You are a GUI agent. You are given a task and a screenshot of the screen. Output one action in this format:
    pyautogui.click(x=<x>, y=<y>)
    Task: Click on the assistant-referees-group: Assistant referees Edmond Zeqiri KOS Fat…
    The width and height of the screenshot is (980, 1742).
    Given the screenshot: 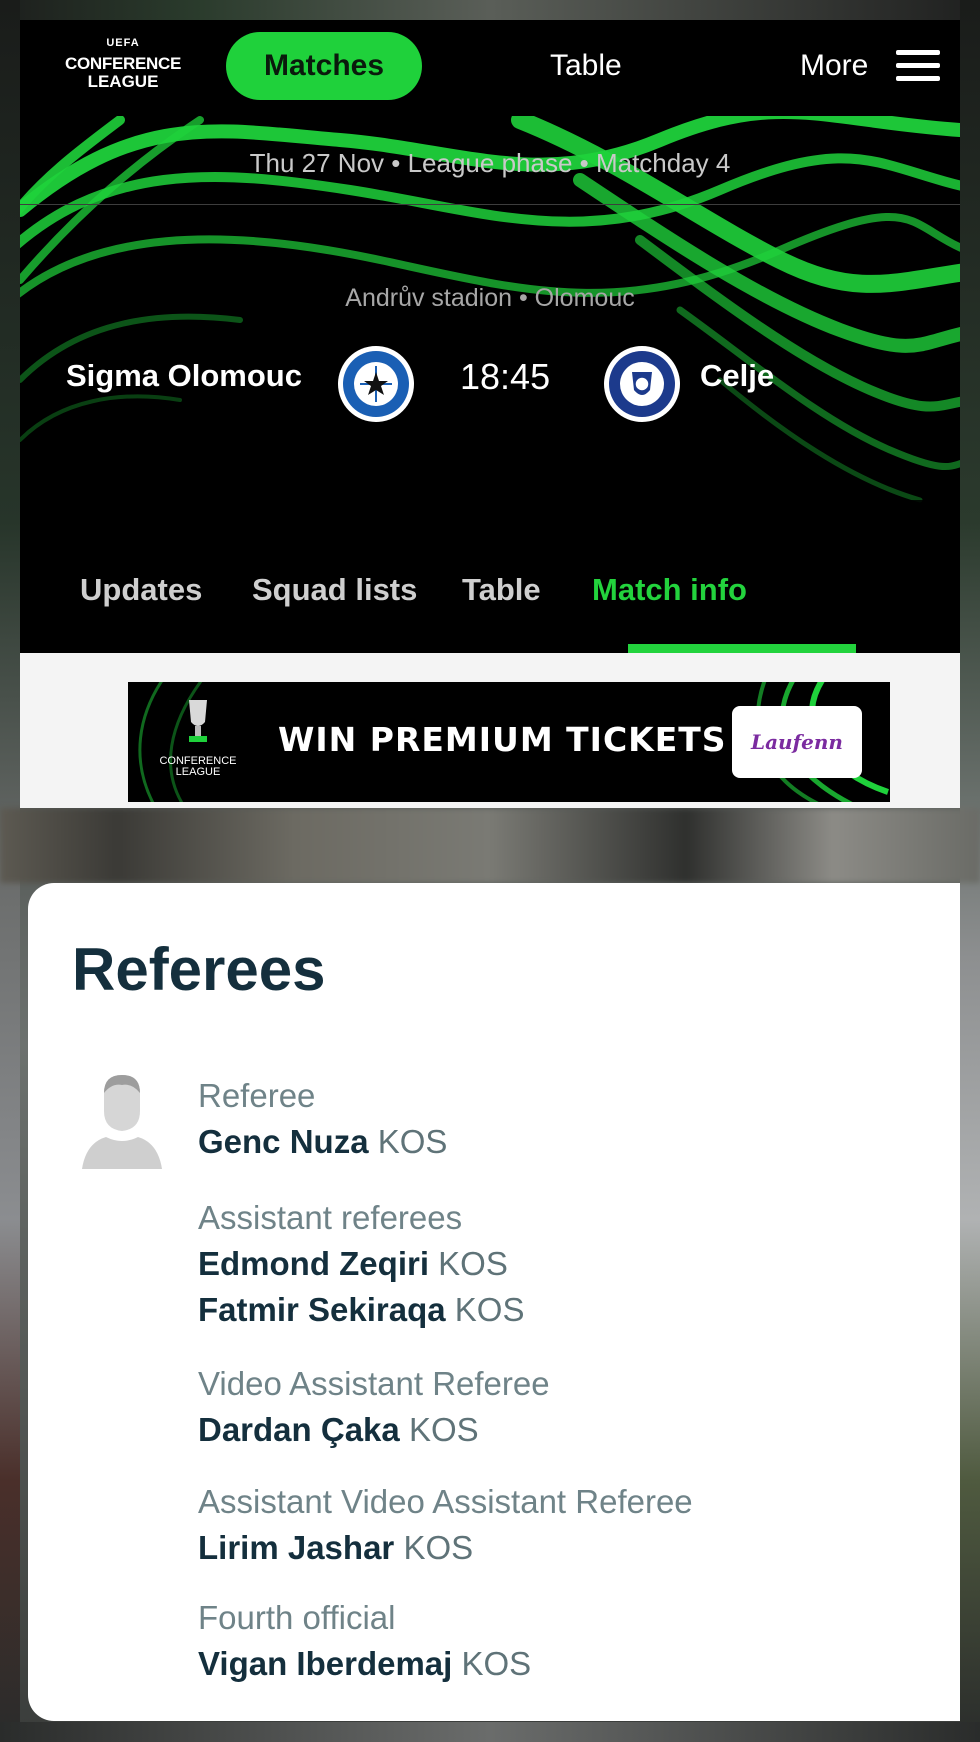 What is the action you would take?
    pyautogui.click(x=361, y=1264)
    